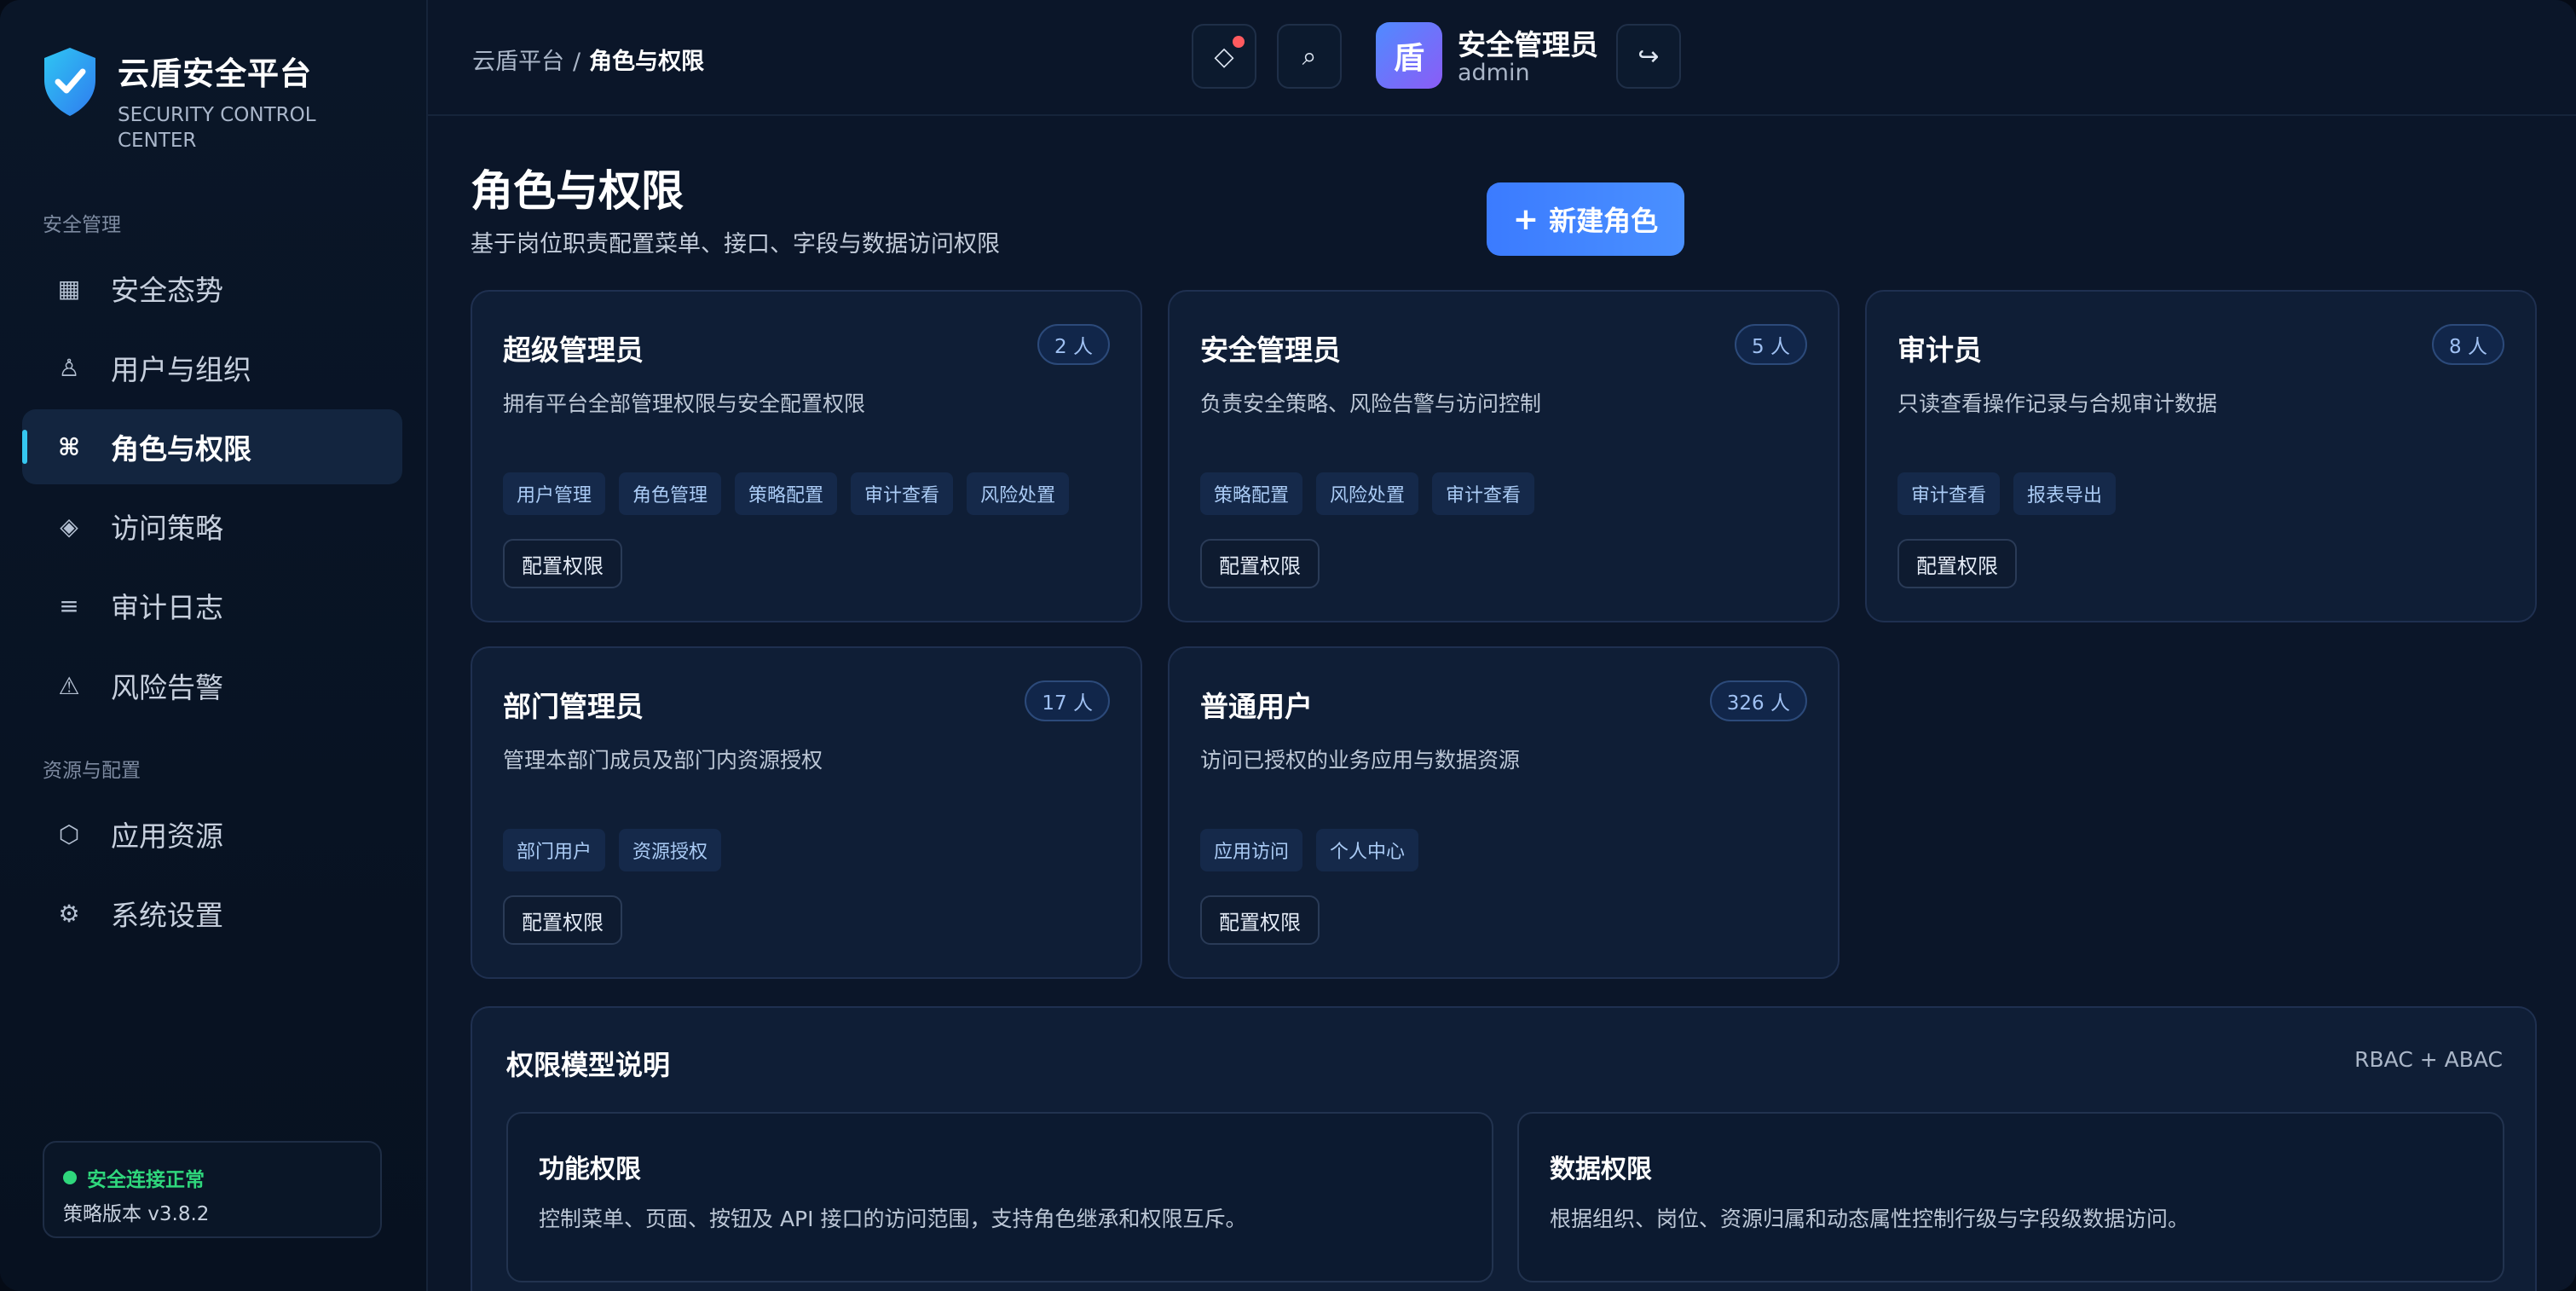  Describe the element at coordinates (167, 836) in the screenshot. I see `sidebar-item-label: 应用资源` at that location.